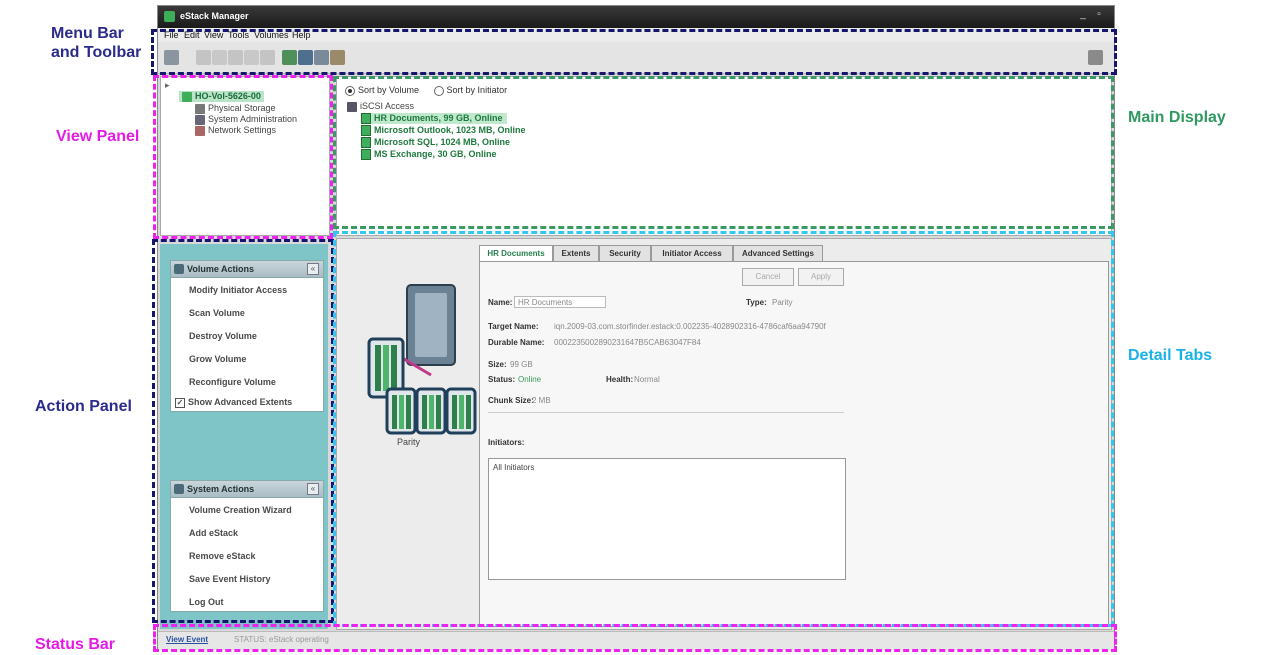 The height and width of the screenshot is (655, 1276). Describe the element at coordinates (435, 154) in the screenshot. I see `volume-label: MS Exchange, 30 GB, Online` at that location.